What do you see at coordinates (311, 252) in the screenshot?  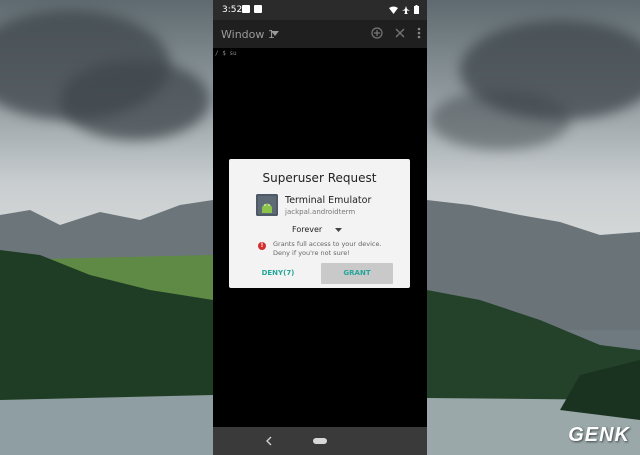 I see `warning-line-2: Deny if you're not sure!` at bounding box center [311, 252].